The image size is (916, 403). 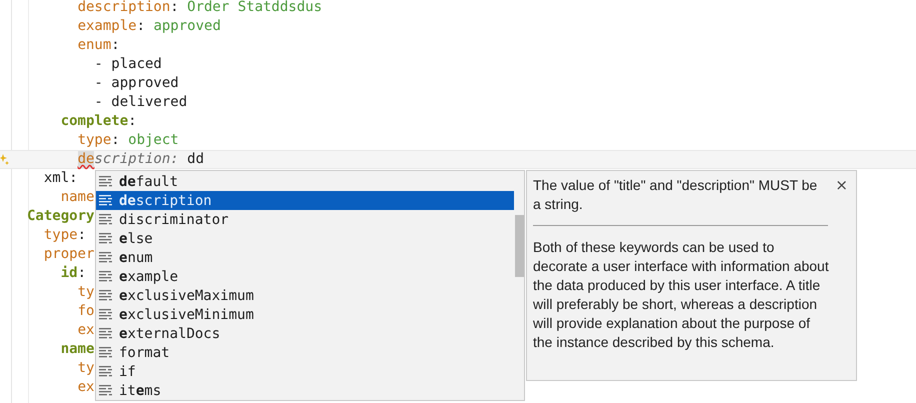 What do you see at coordinates (305, 333) in the screenshot?
I see `completion-item: externalDocs` at bounding box center [305, 333].